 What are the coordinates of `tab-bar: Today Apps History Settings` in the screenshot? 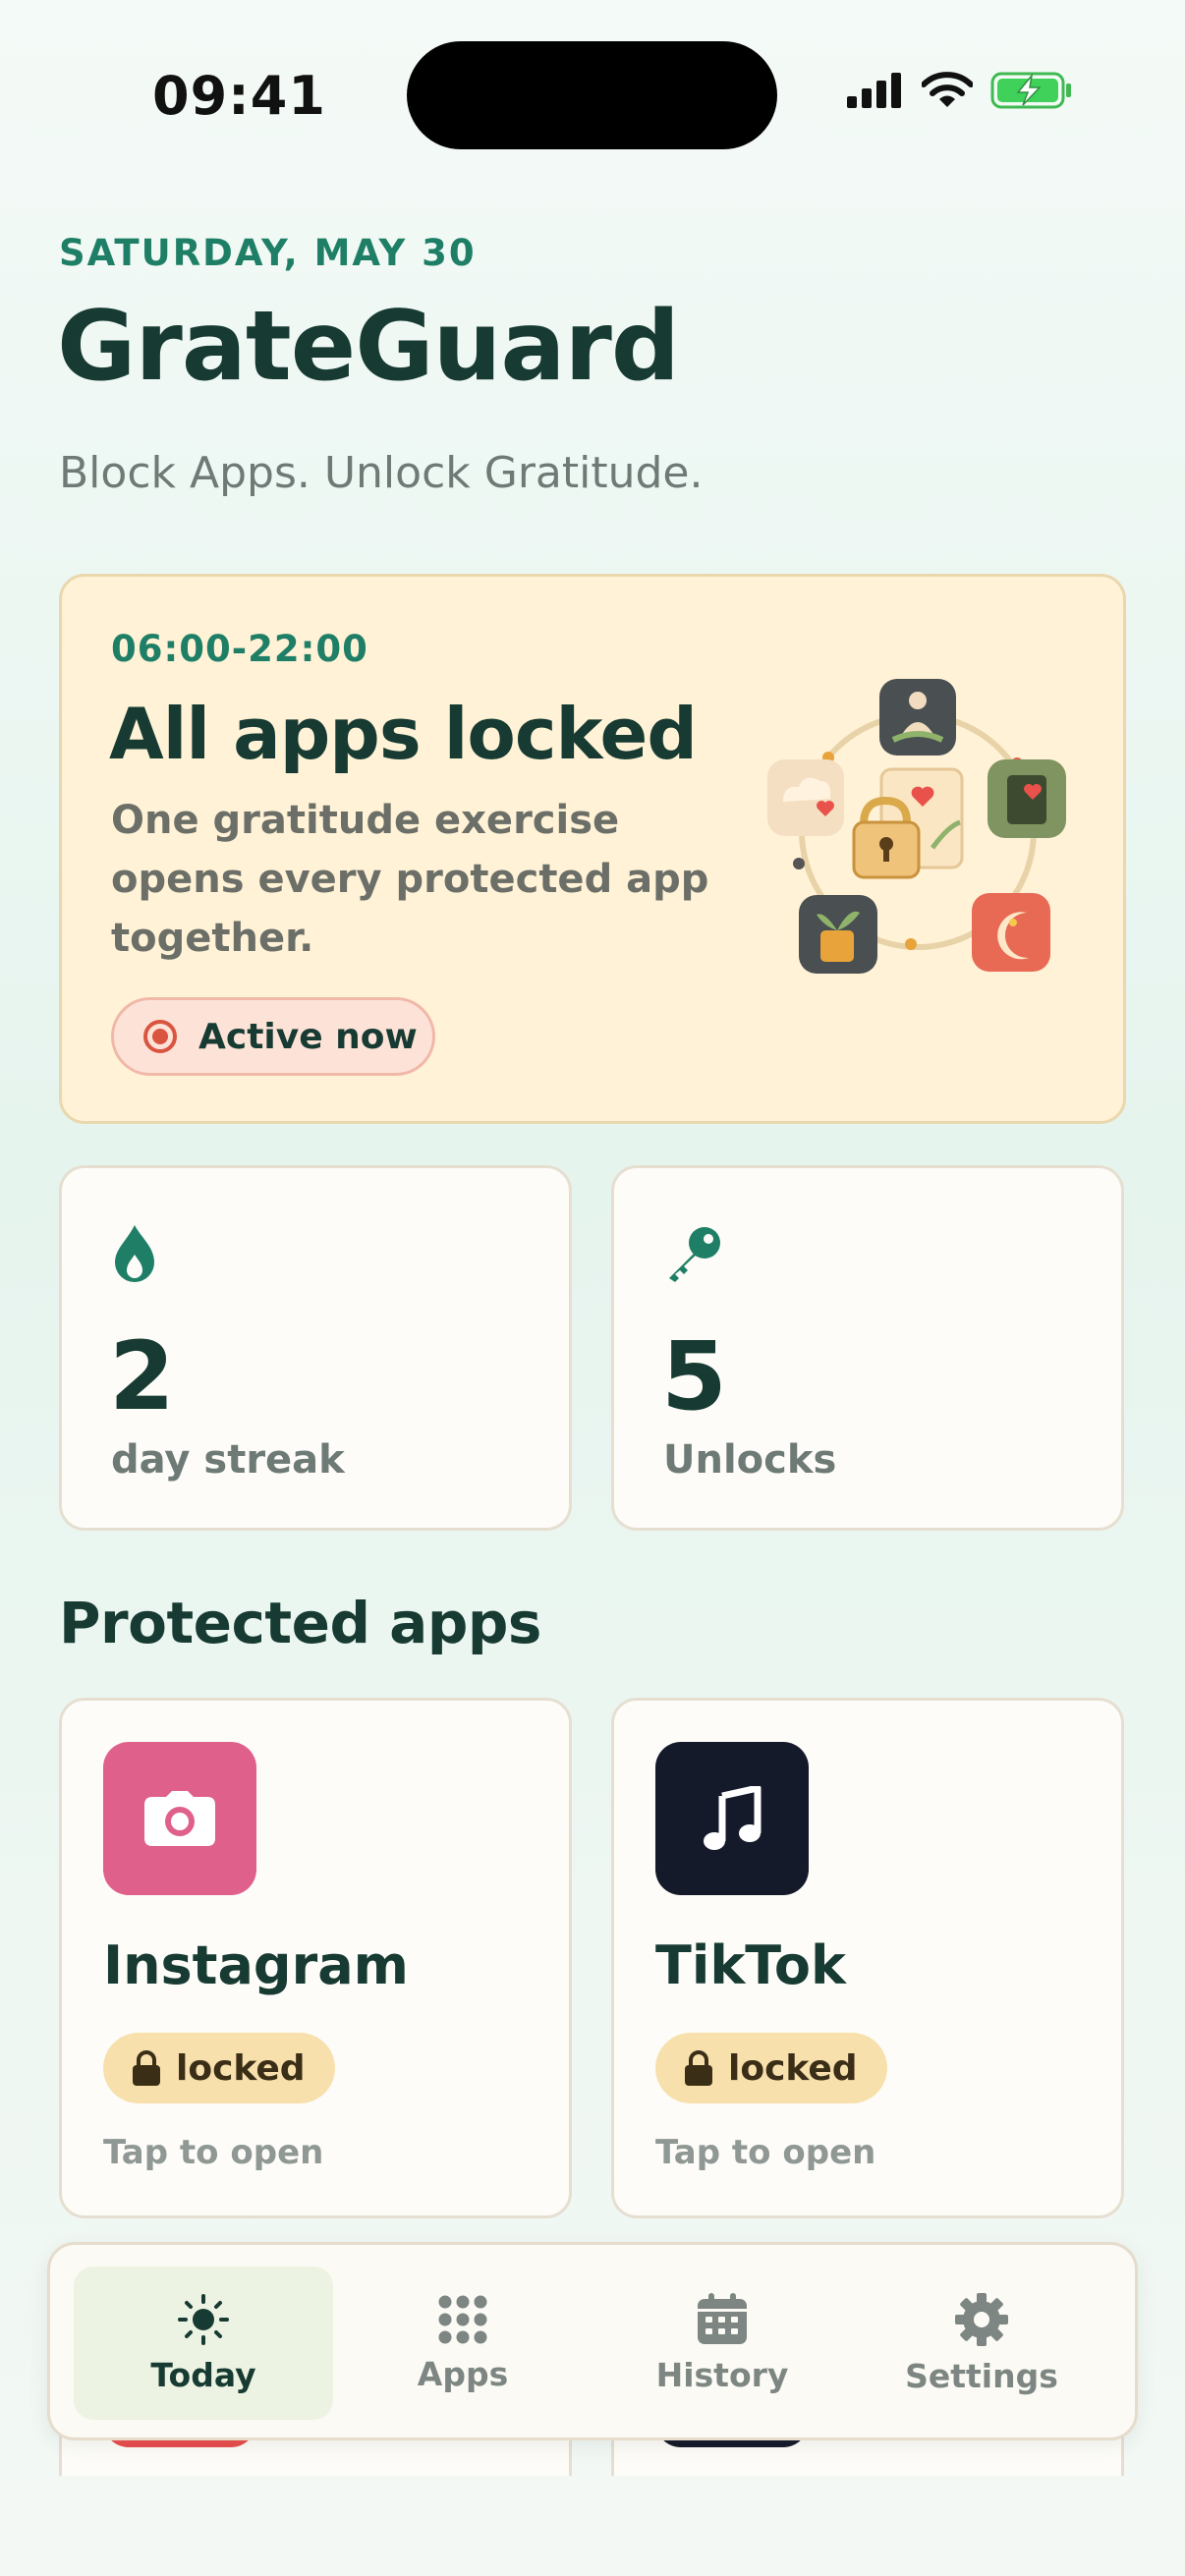 It's located at (592, 2341).